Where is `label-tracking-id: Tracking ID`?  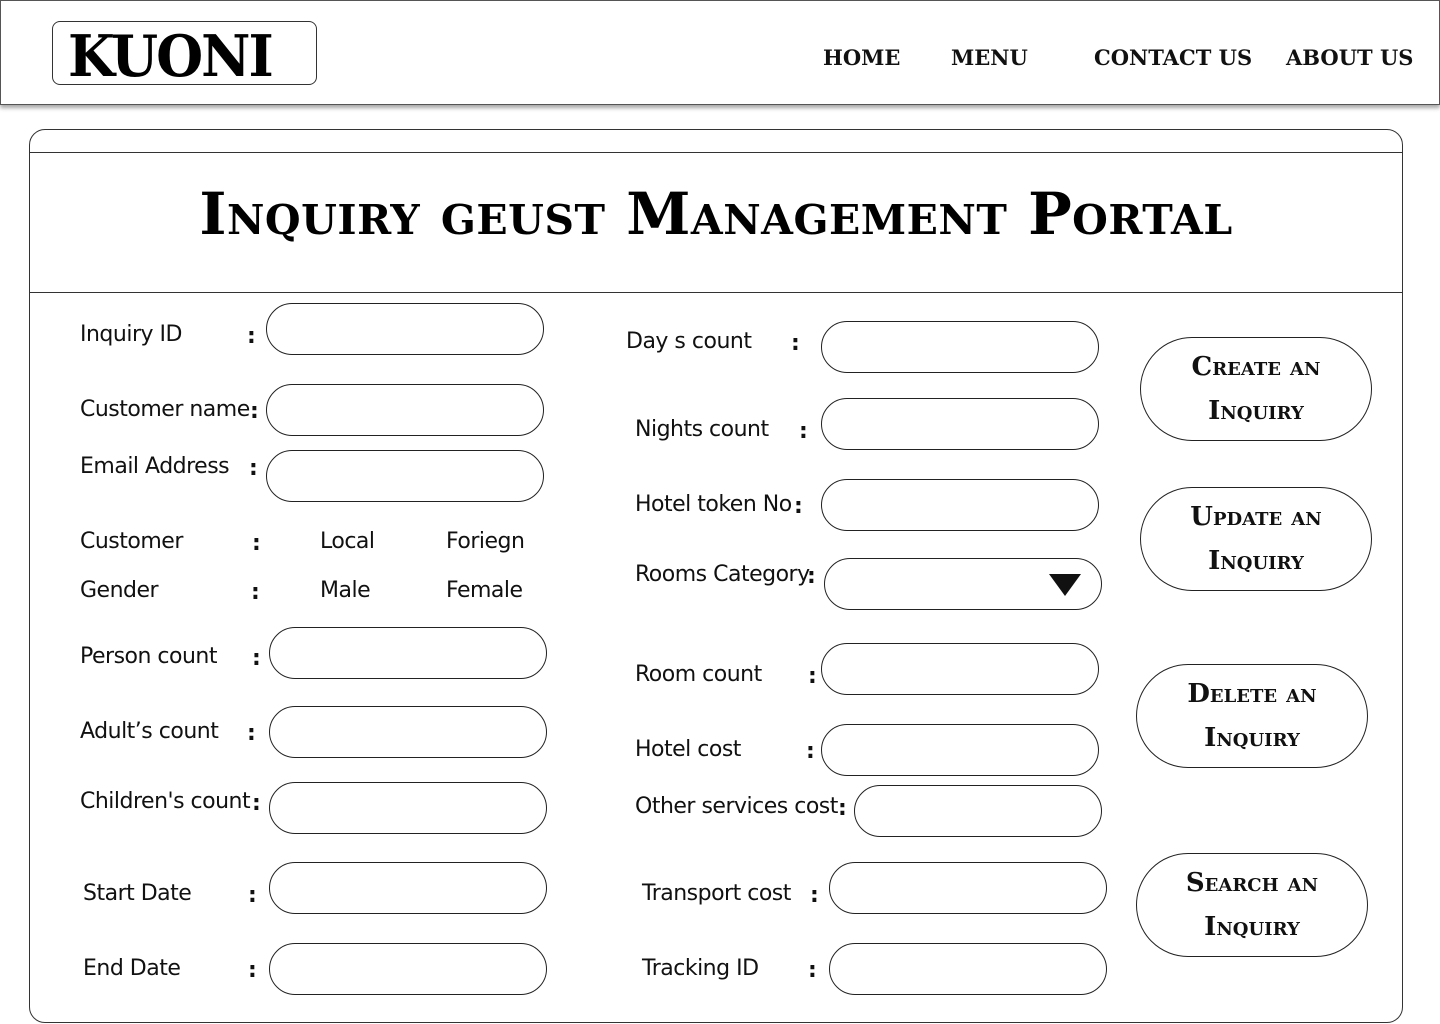
label-tracking-id: Tracking ID is located at coordinates (700, 968).